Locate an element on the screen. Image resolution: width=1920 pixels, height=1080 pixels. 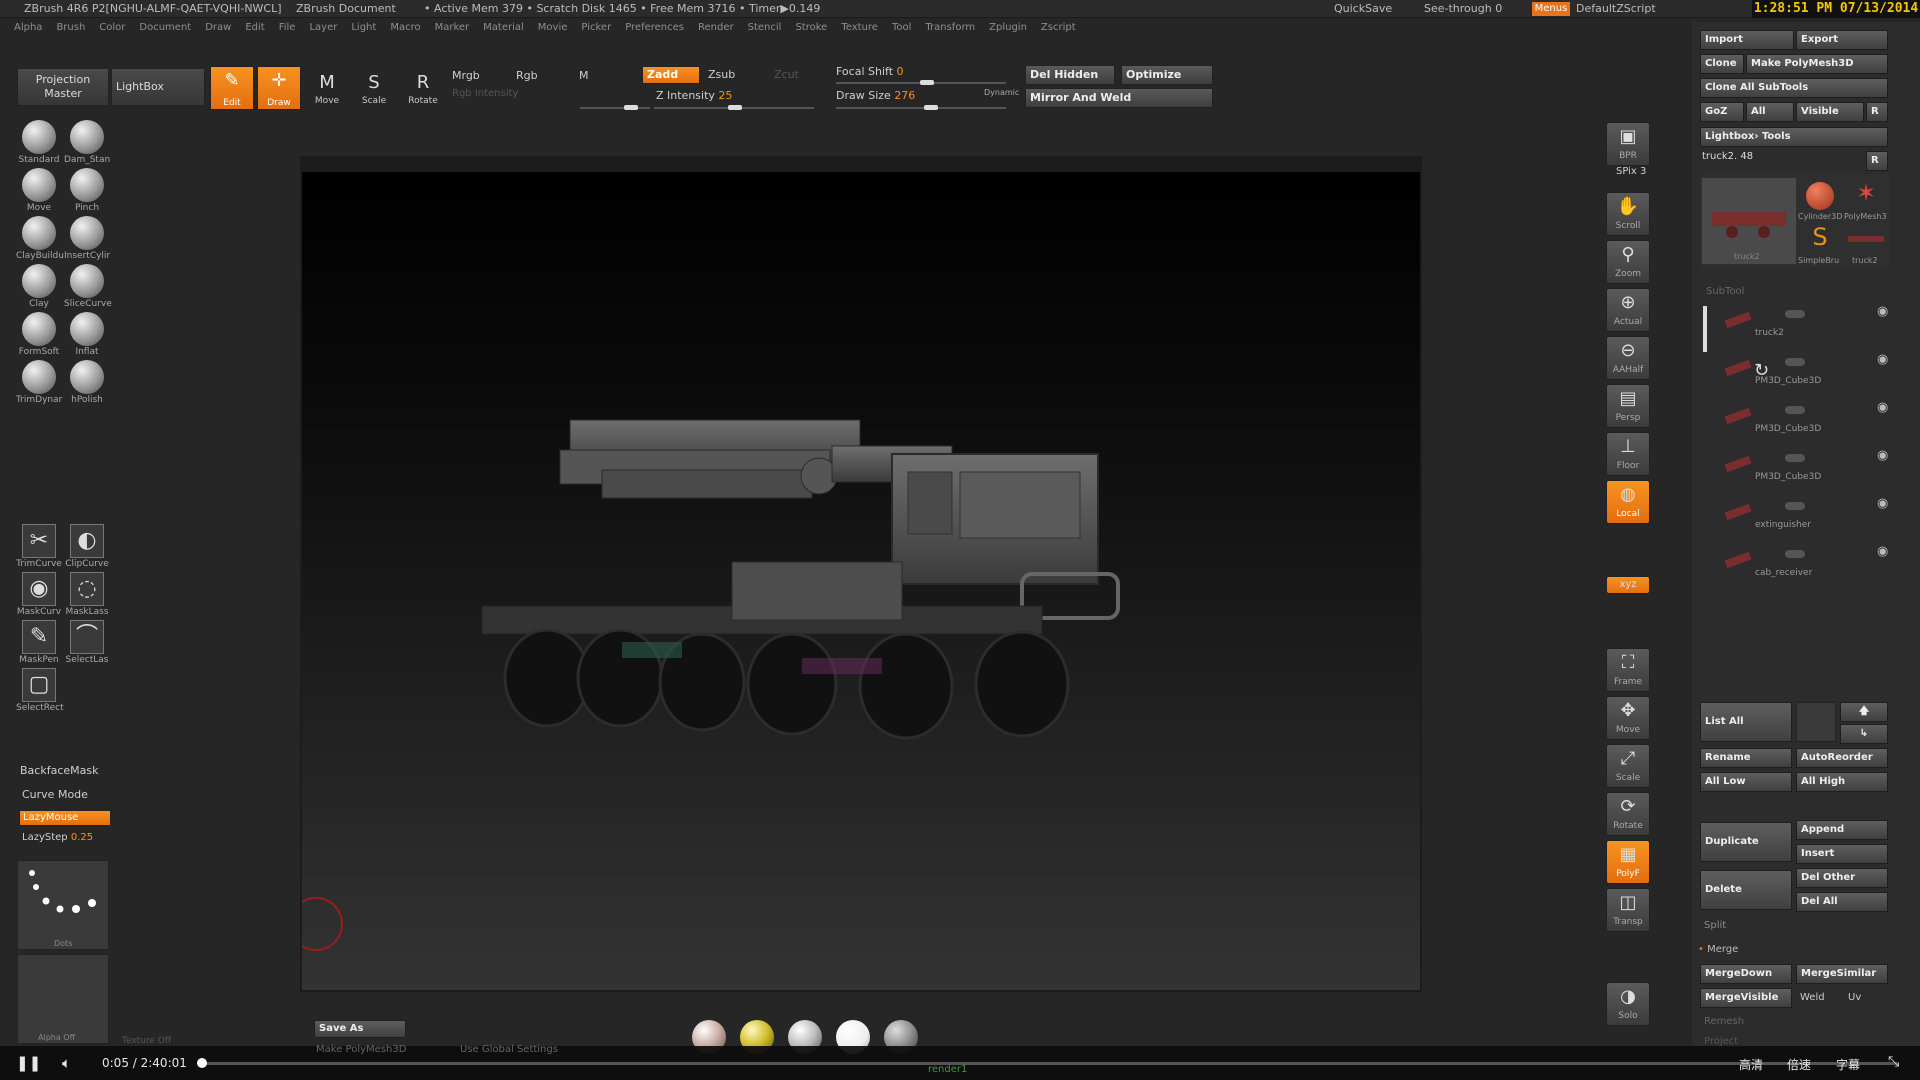
quality-button: 高清 is located at coordinates (1751, 1064).